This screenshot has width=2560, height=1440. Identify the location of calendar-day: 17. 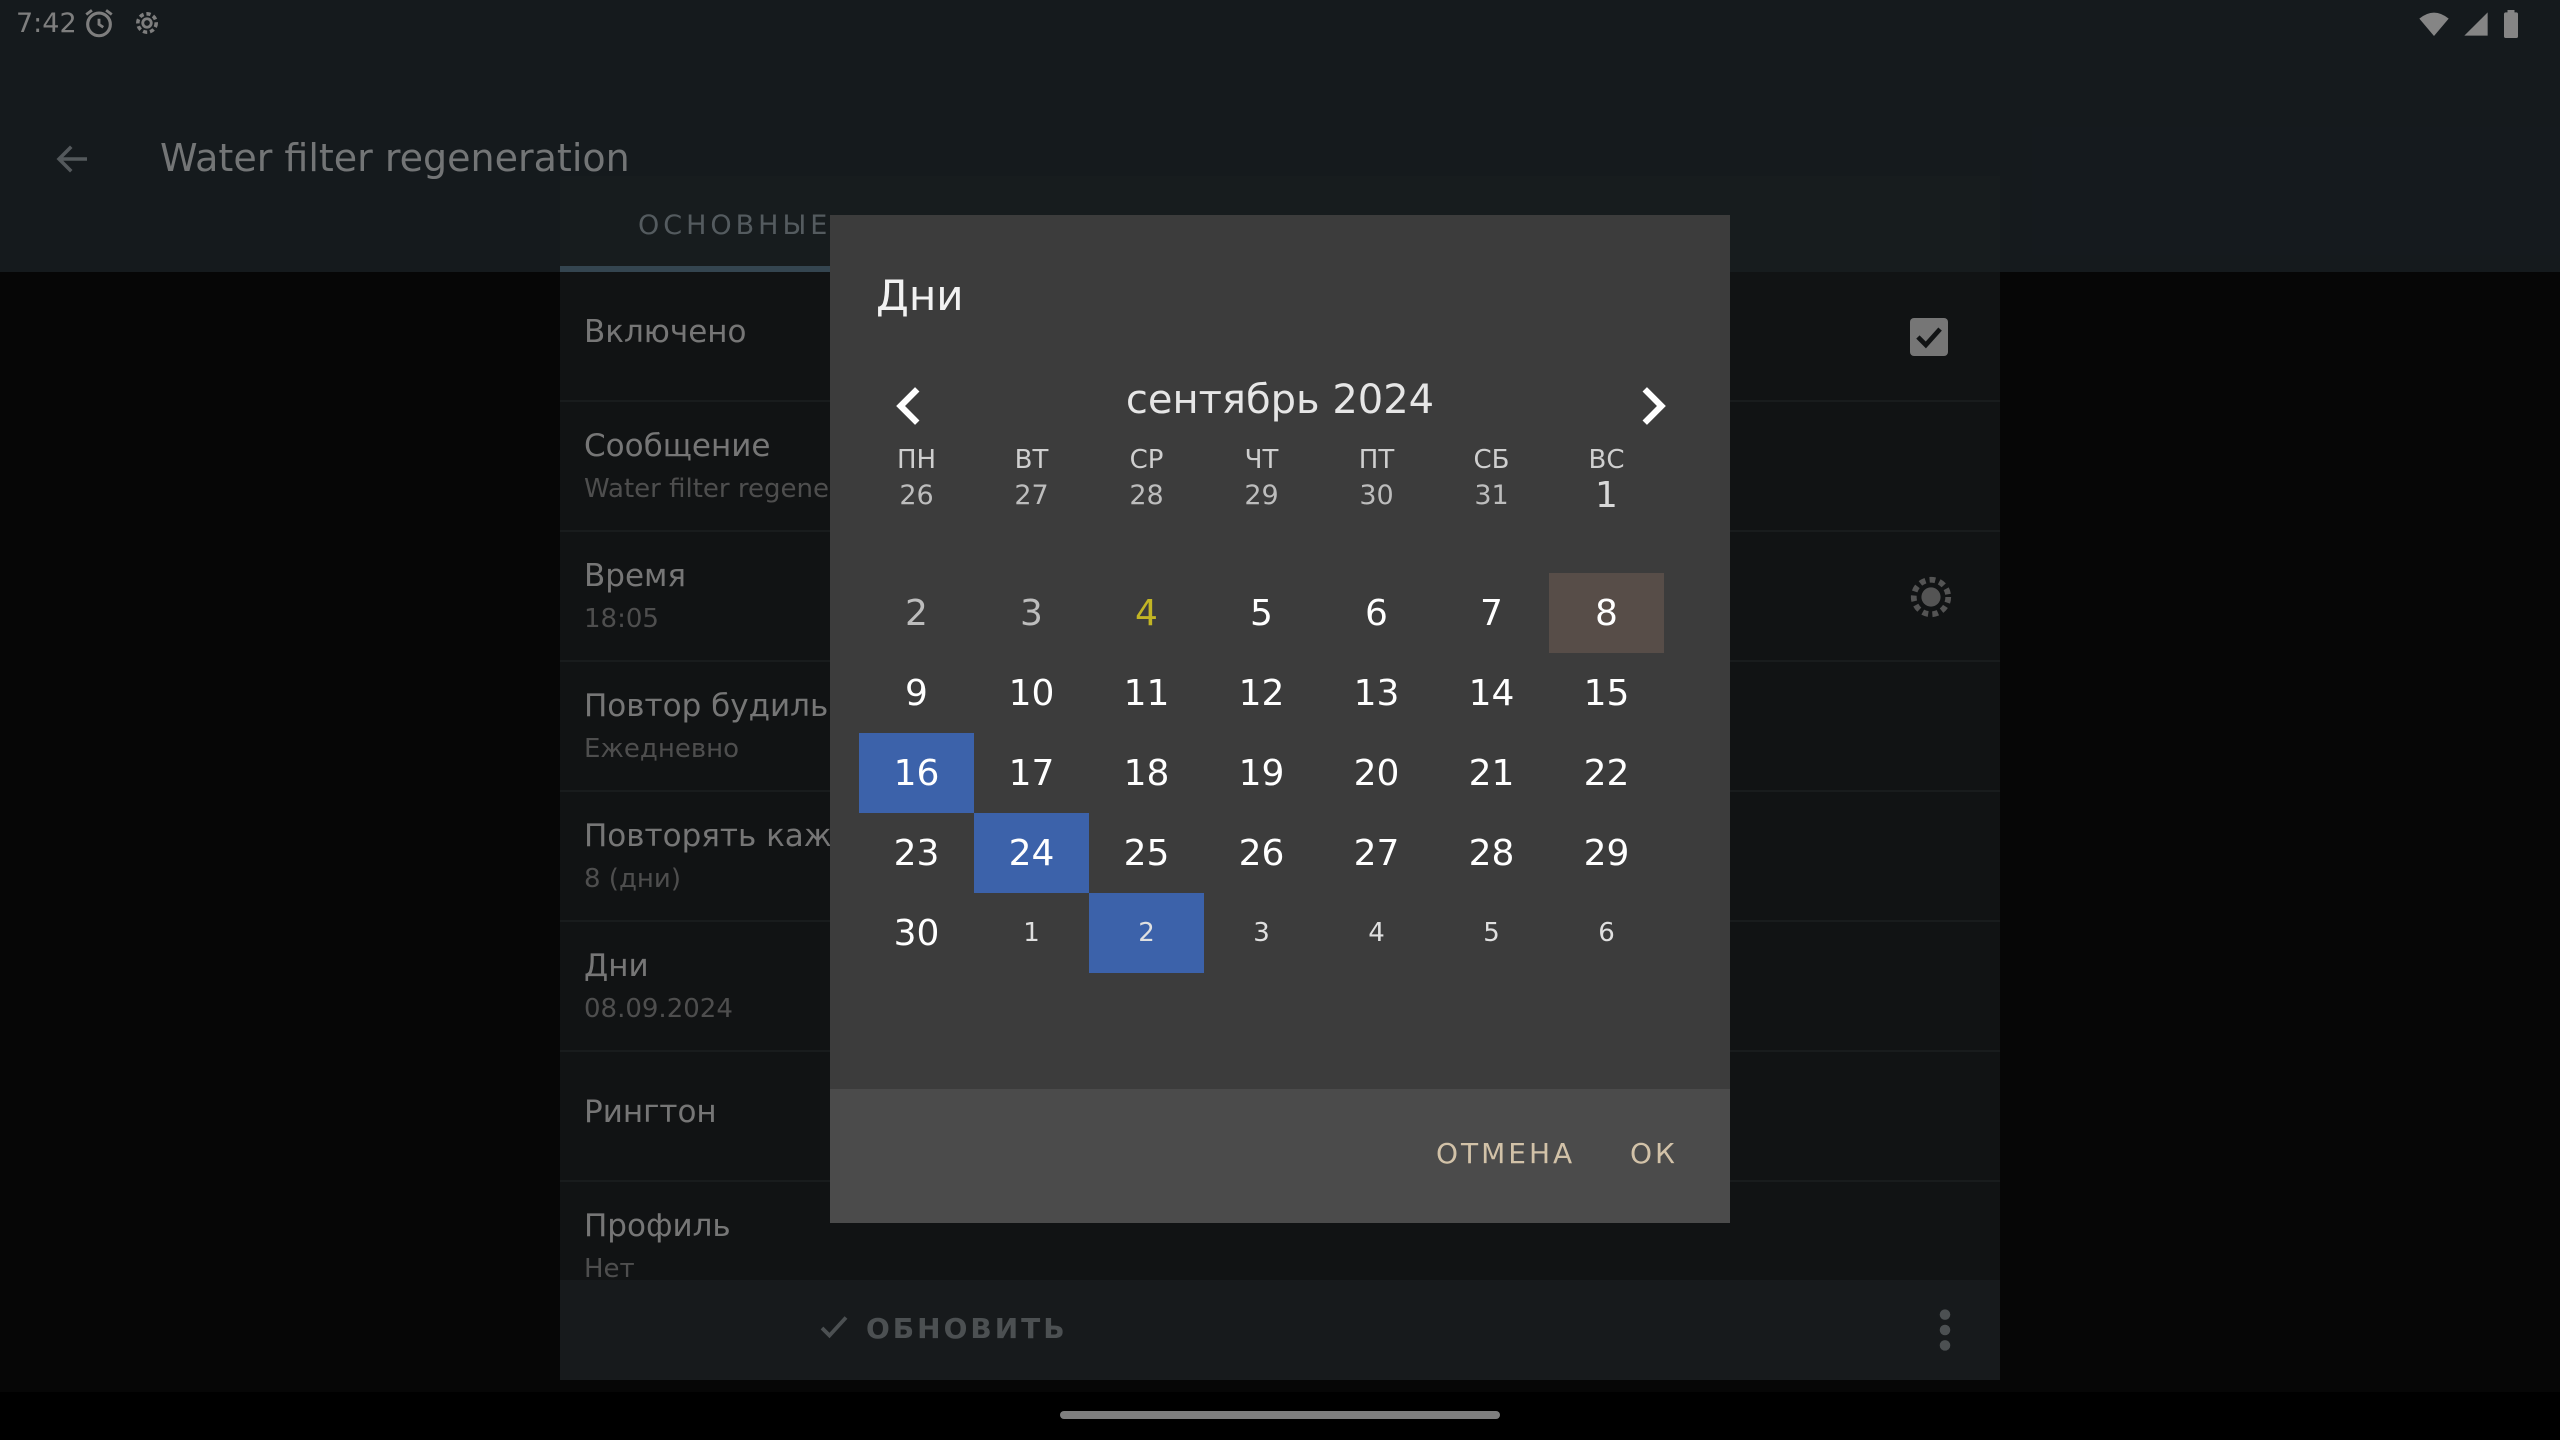
(1031, 773).